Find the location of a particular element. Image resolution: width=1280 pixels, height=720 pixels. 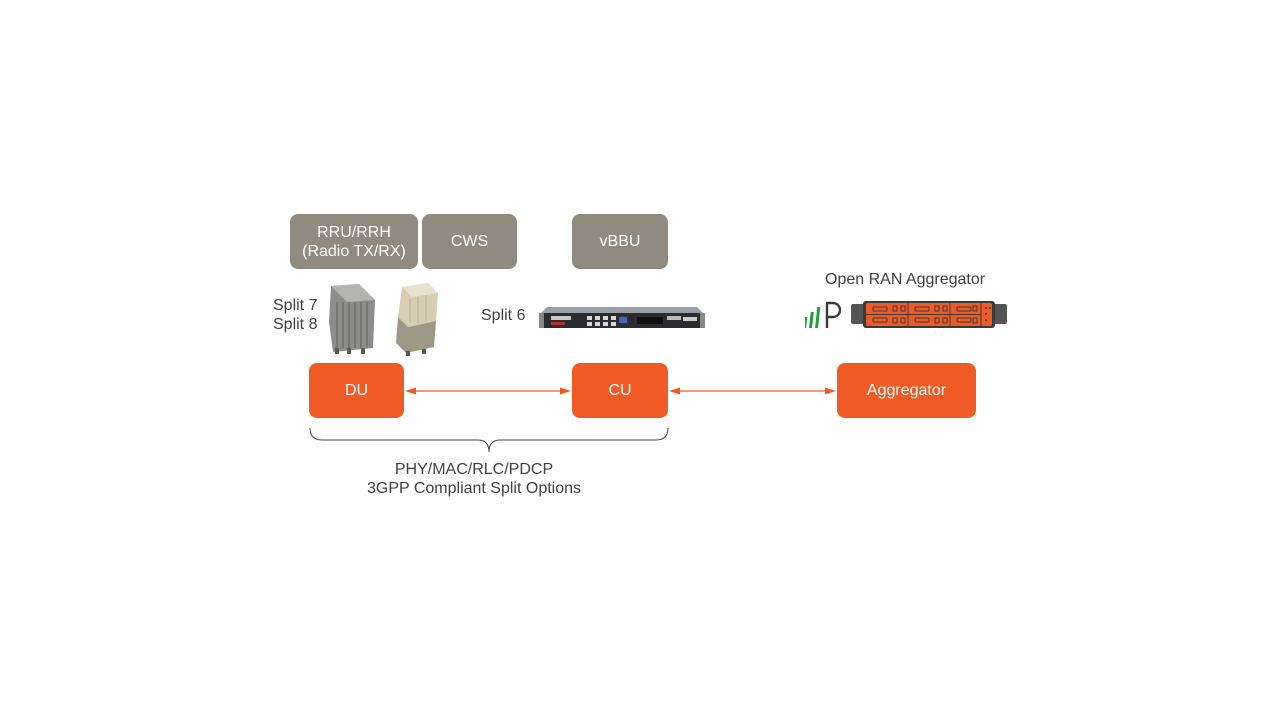

cu-aggregator-connector is located at coordinates (752, 391).